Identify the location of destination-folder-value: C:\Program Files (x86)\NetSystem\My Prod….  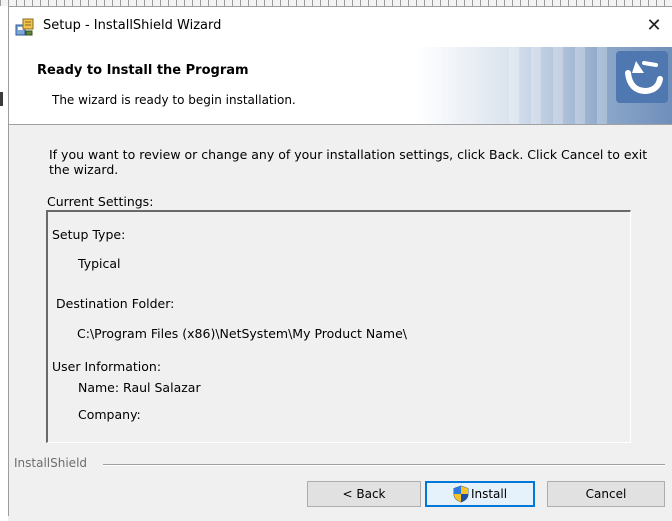
(242, 333).